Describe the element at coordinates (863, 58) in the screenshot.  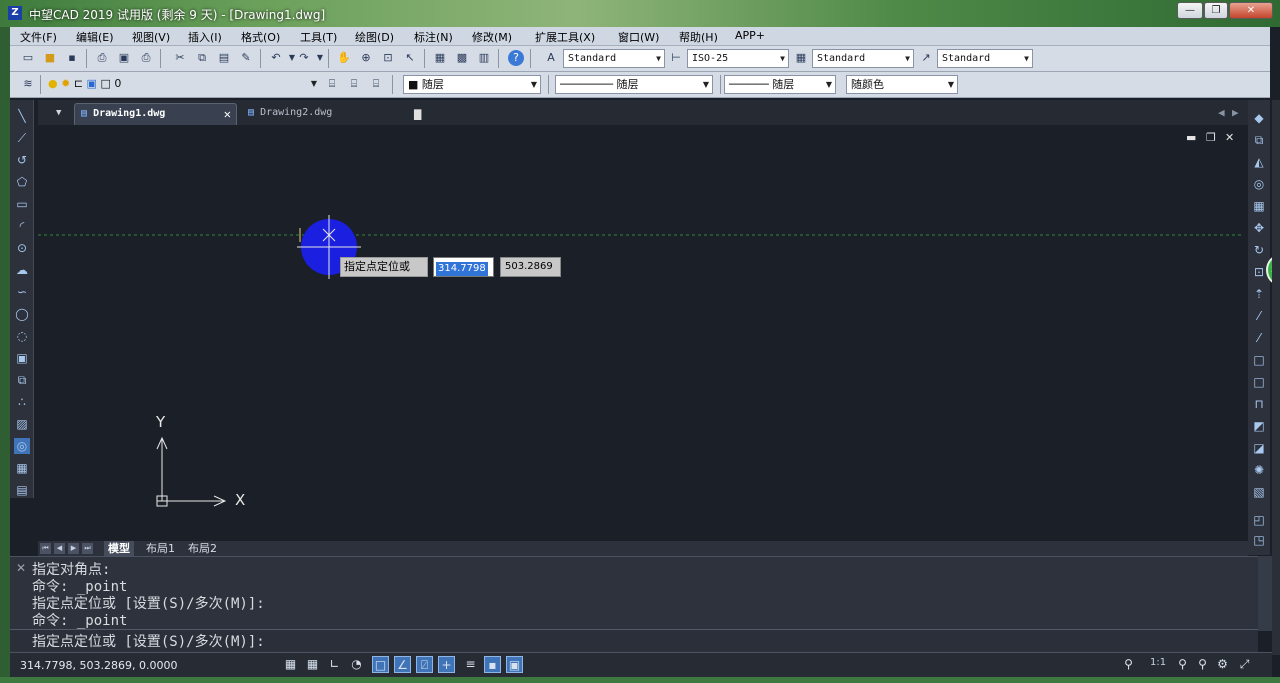
I see `table-style-select: Standard ▼` at that location.